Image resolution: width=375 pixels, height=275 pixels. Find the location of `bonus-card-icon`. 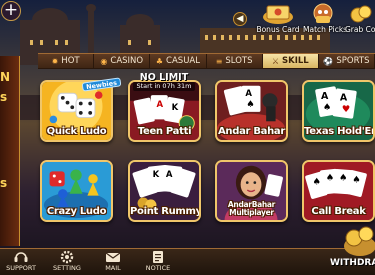

bonus-card-icon is located at coordinates (278, 14).